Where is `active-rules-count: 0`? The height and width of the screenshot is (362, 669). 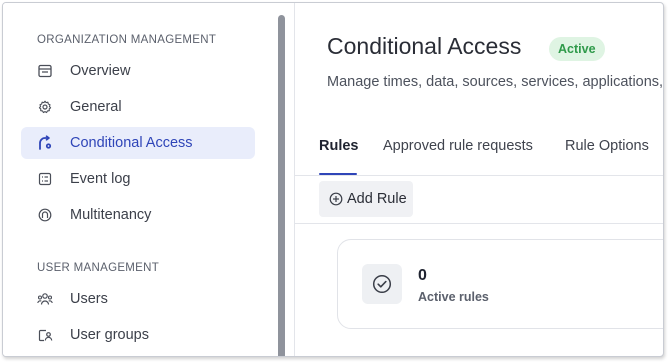
active-rules-count: 0 is located at coordinates (422, 275).